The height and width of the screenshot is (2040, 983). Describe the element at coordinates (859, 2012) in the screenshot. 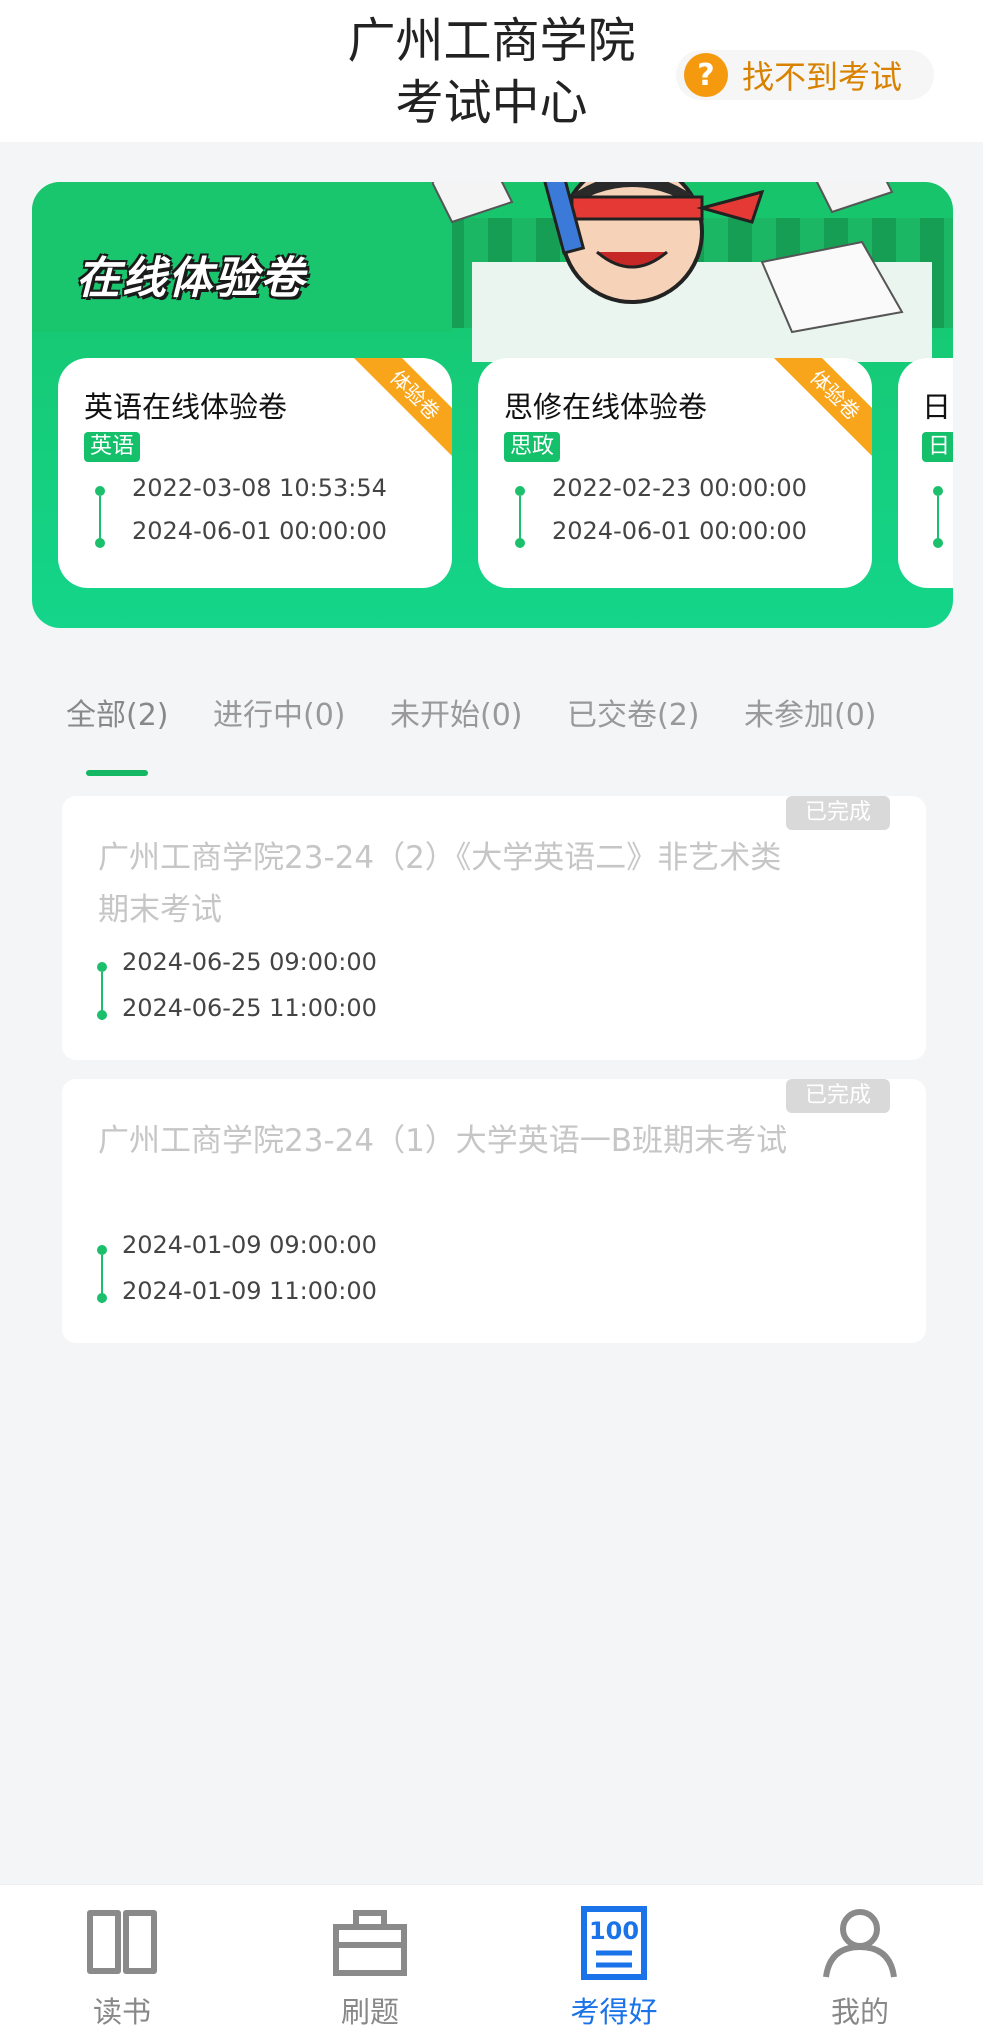

I see `nav-label: 我的` at that location.